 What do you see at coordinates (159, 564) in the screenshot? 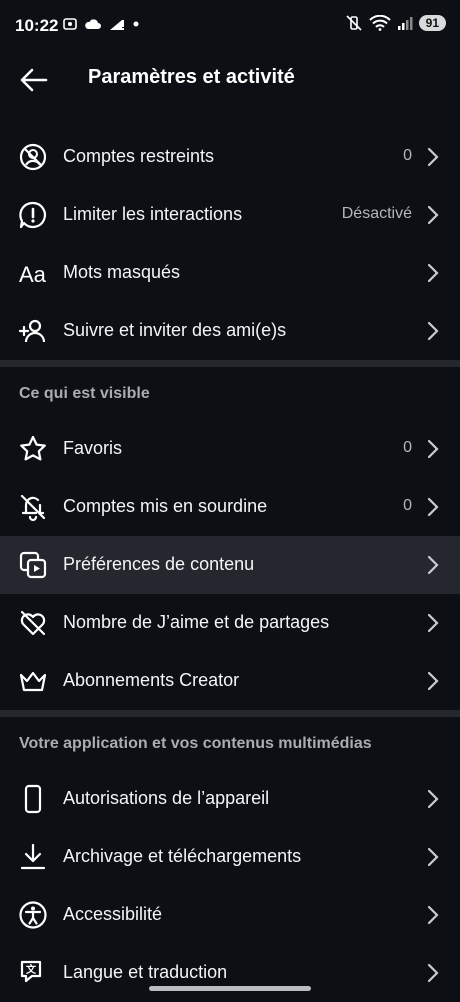
I see `menu-item-label: Préférences de contenu` at bounding box center [159, 564].